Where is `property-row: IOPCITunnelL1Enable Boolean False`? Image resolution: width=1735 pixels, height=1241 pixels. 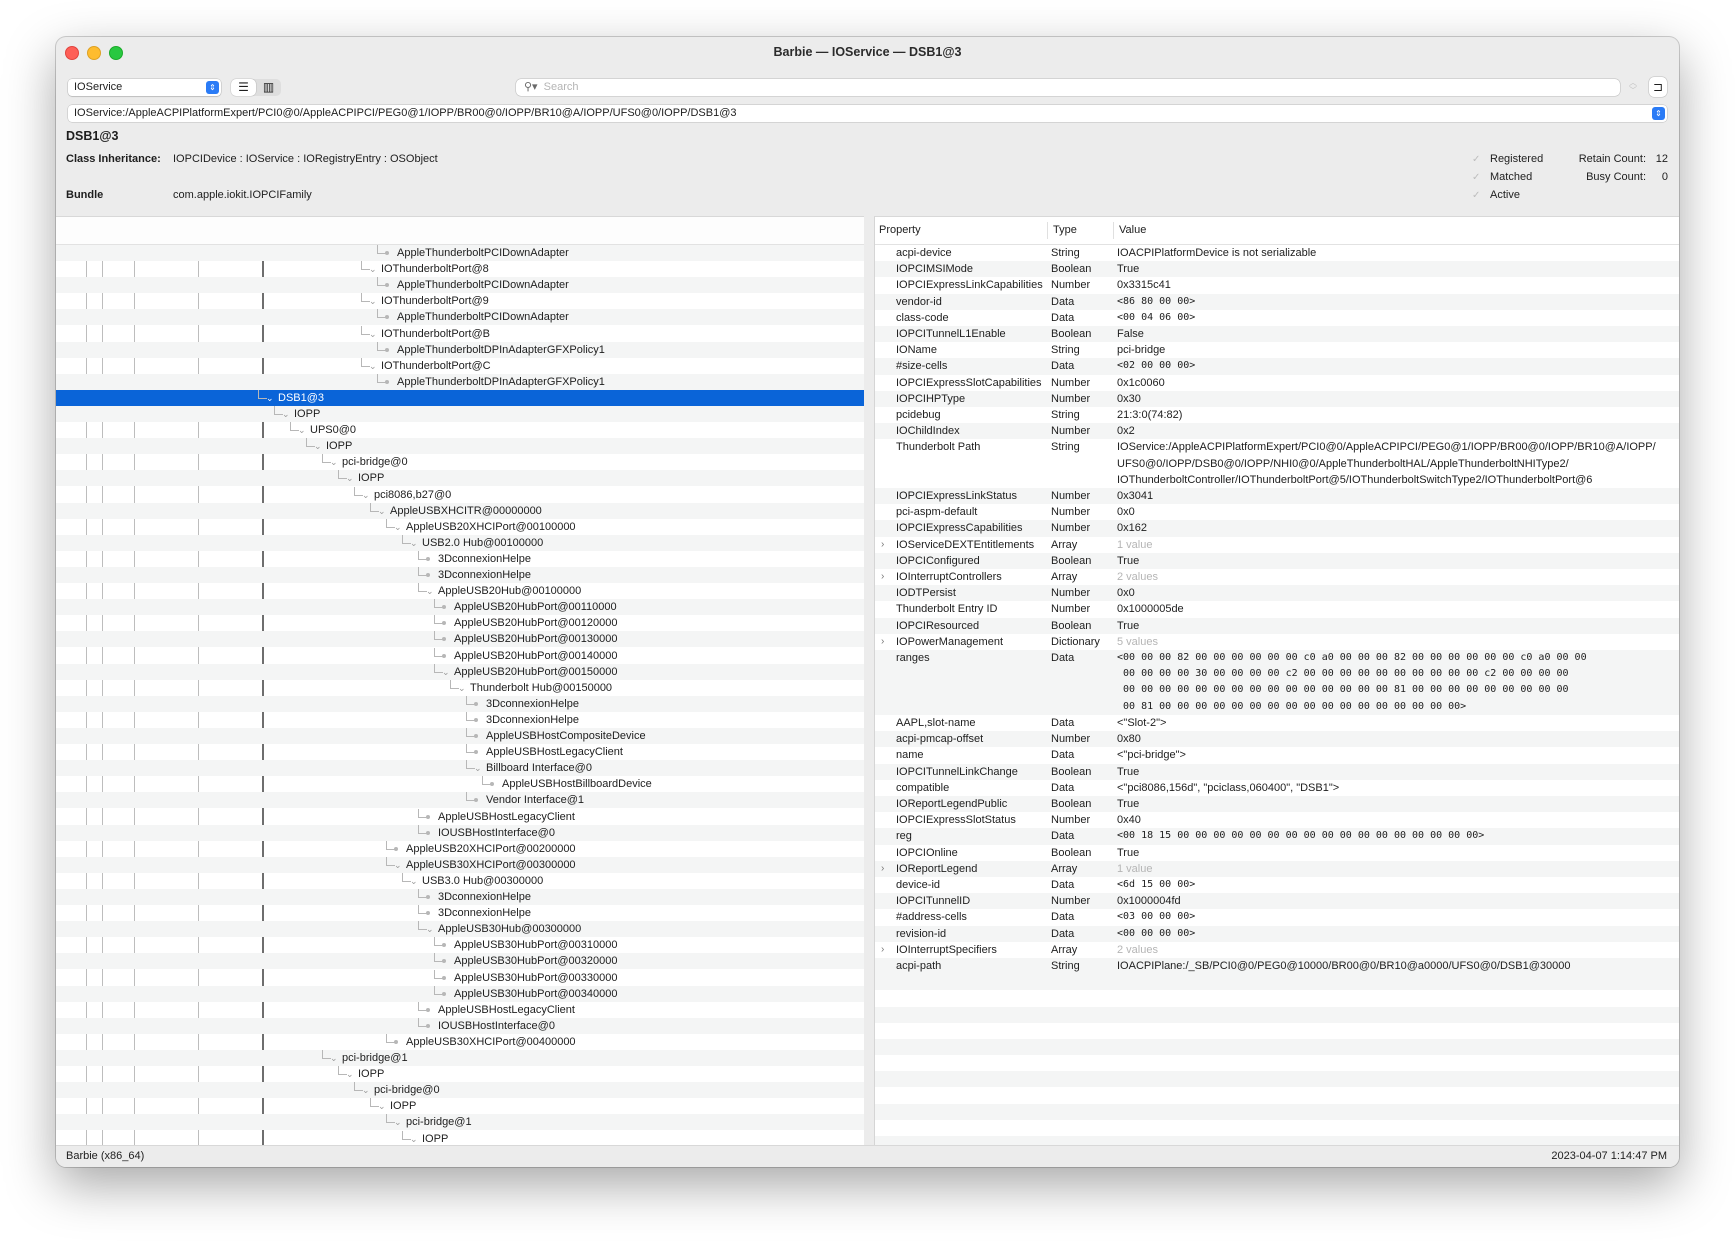 property-row: IOPCITunnelL1Enable Boolean False is located at coordinates (1277, 334).